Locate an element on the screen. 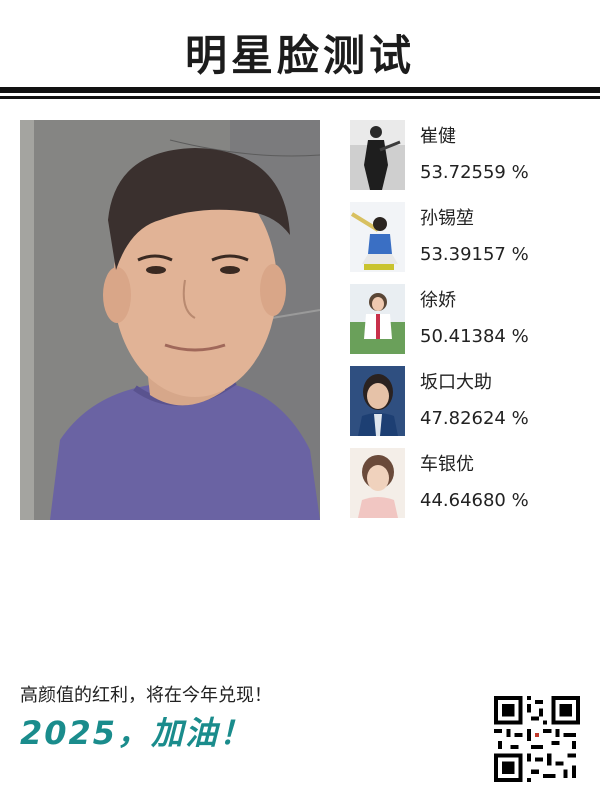  match-name: 坂口大助 is located at coordinates (456, 382).